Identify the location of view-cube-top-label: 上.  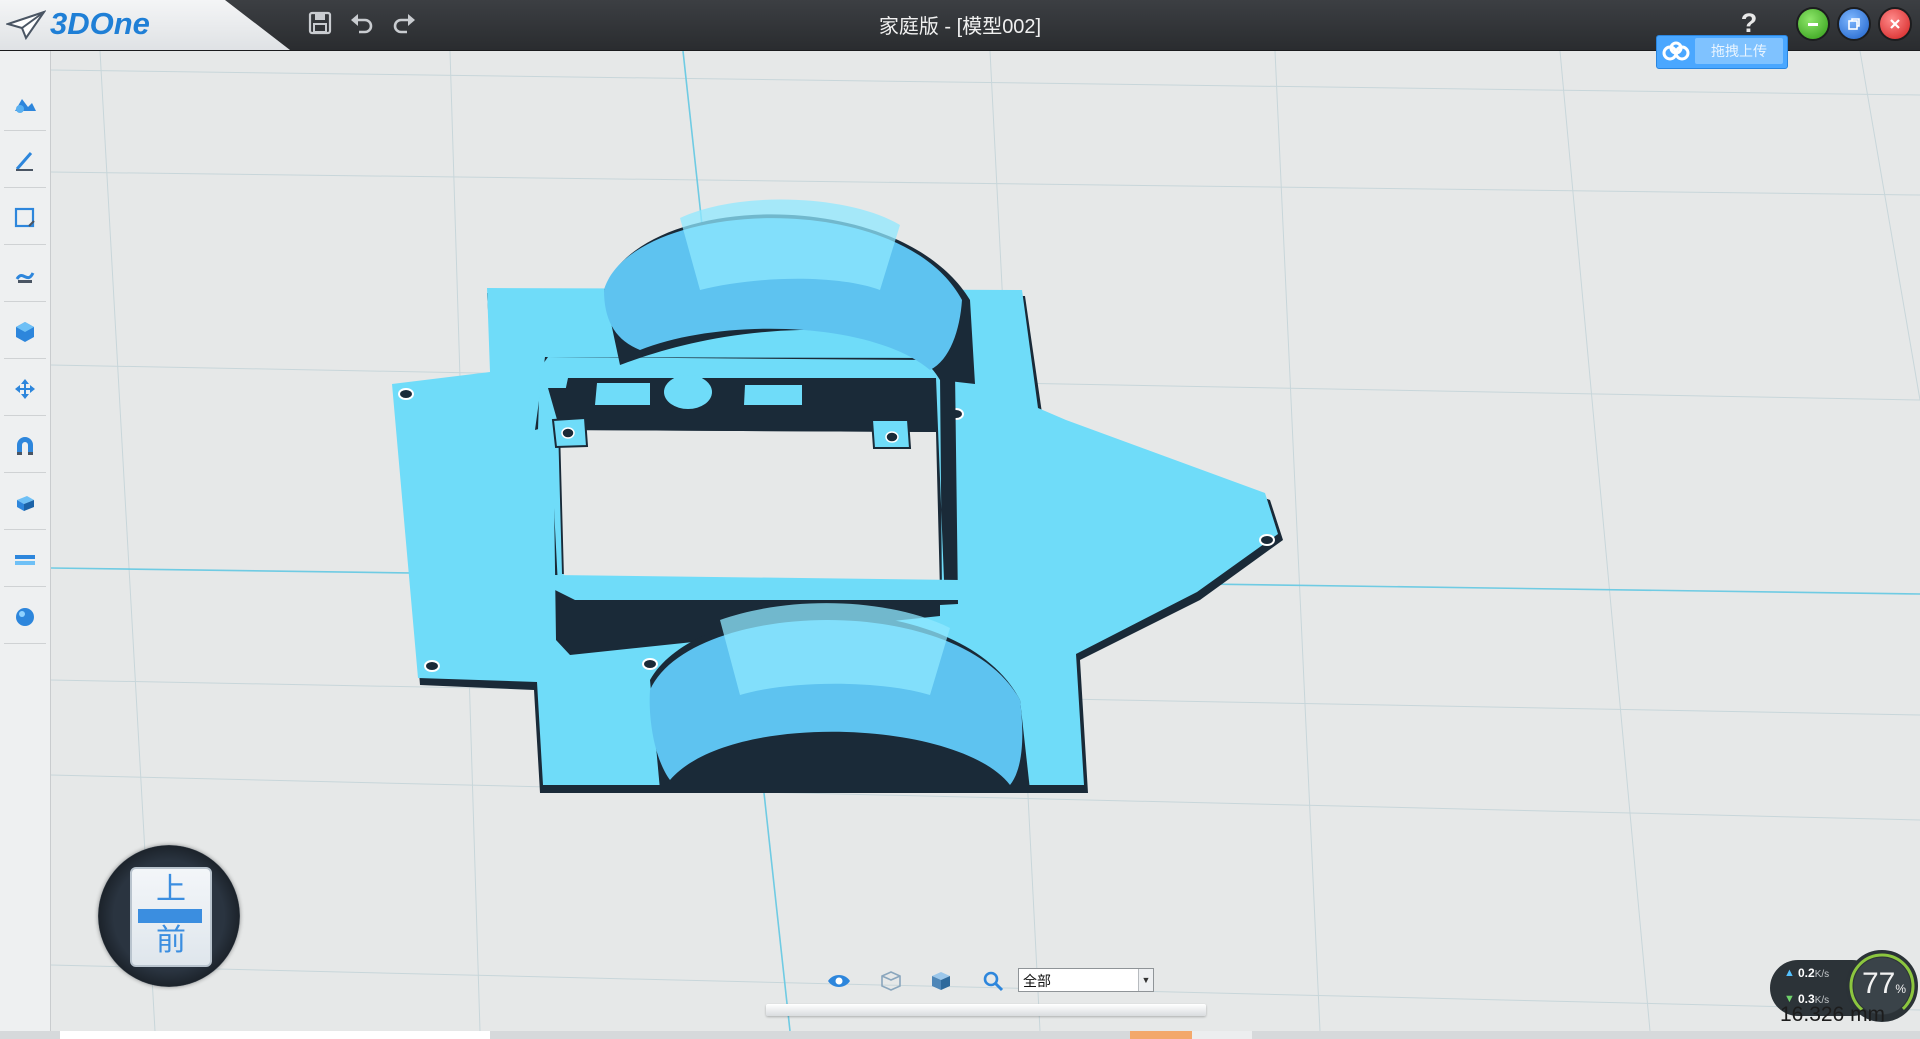
(171, 889).